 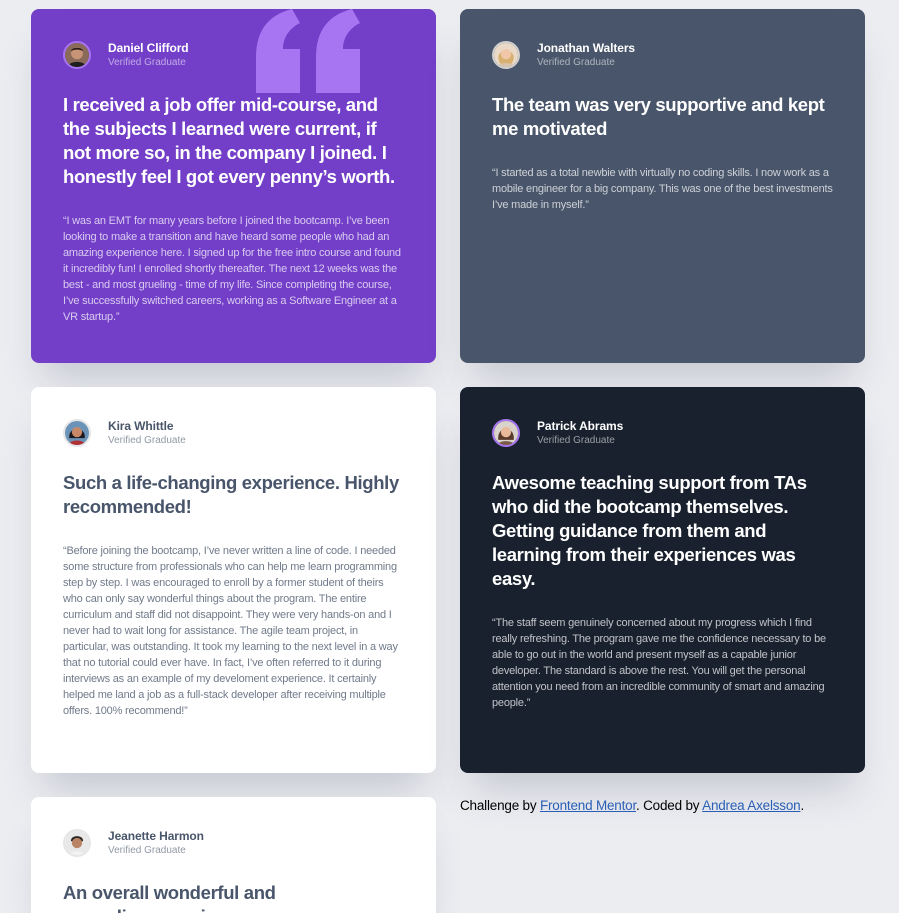 What do you see at coordinates (751, 805) in the screenshot?
I see `author-link: Andrea Axelsson` at bounding box center [751, 805].